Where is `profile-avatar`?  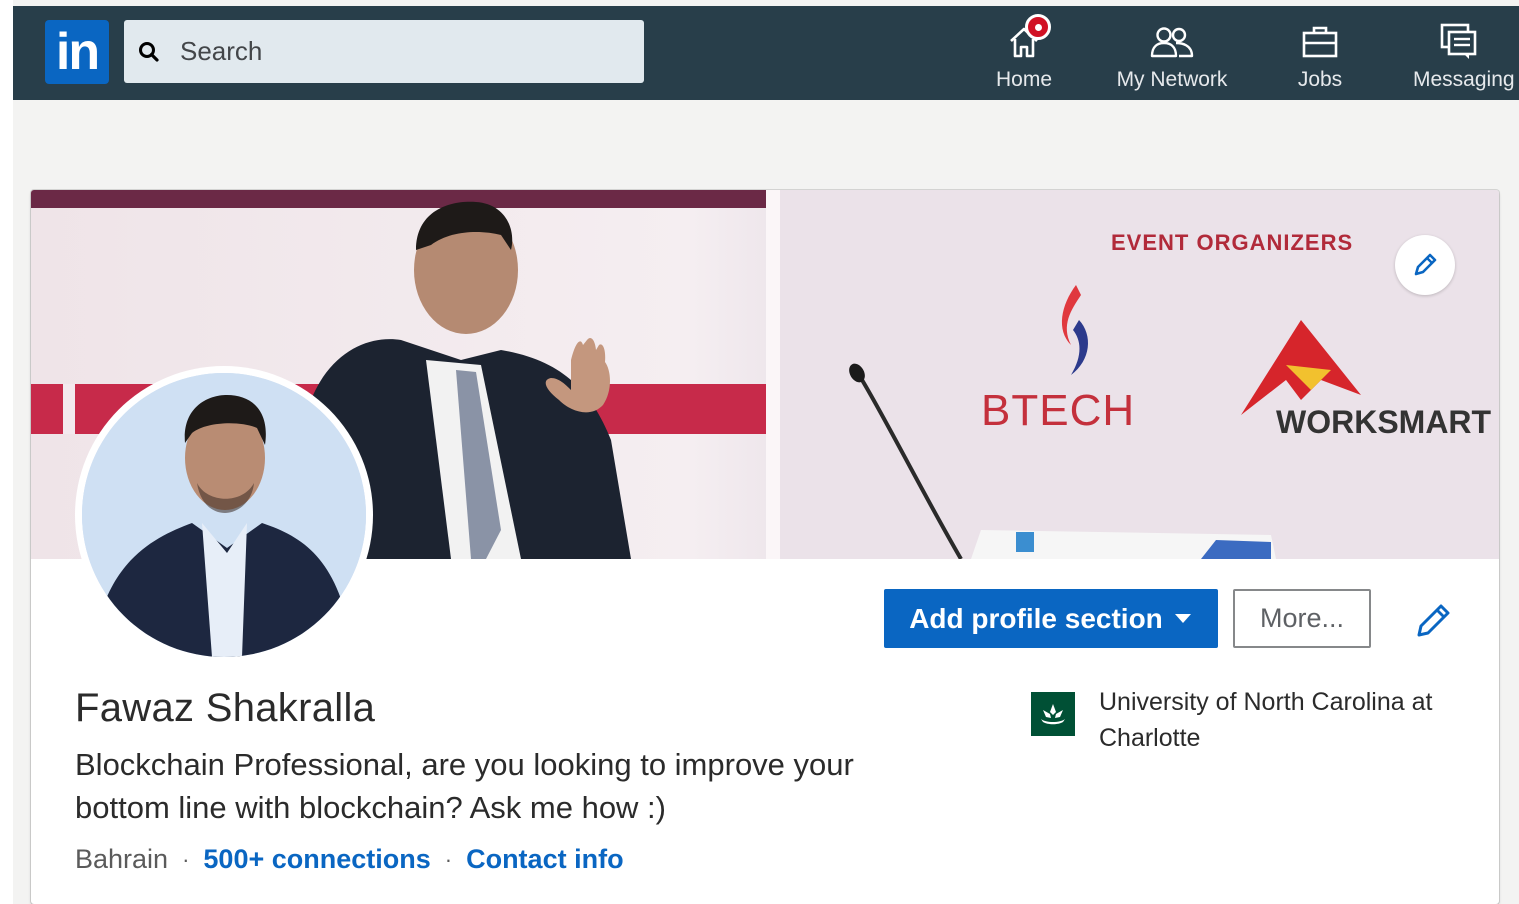 profile-avatar is located at coordinates (224, 515).